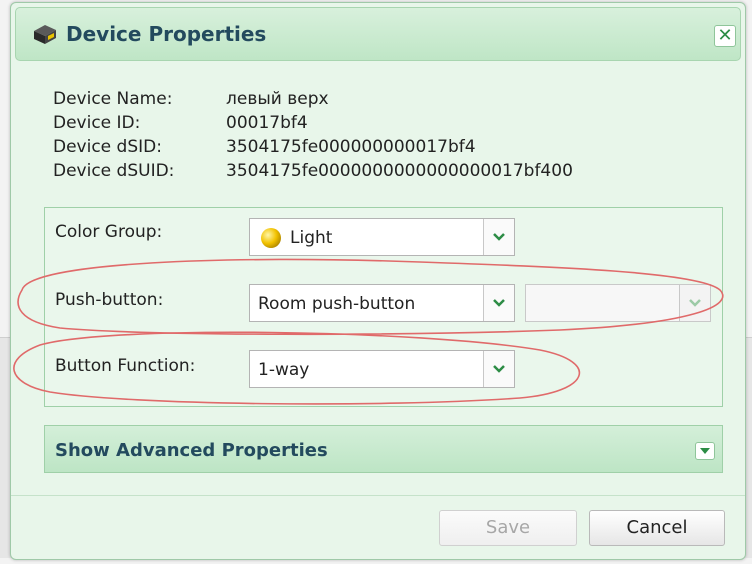 Image resolution: width=752 pixels, height=564 pixels. Describe the element at coordinates (109, 232) in the screenshot. I see `color-group-label: Color Group:` at that location.